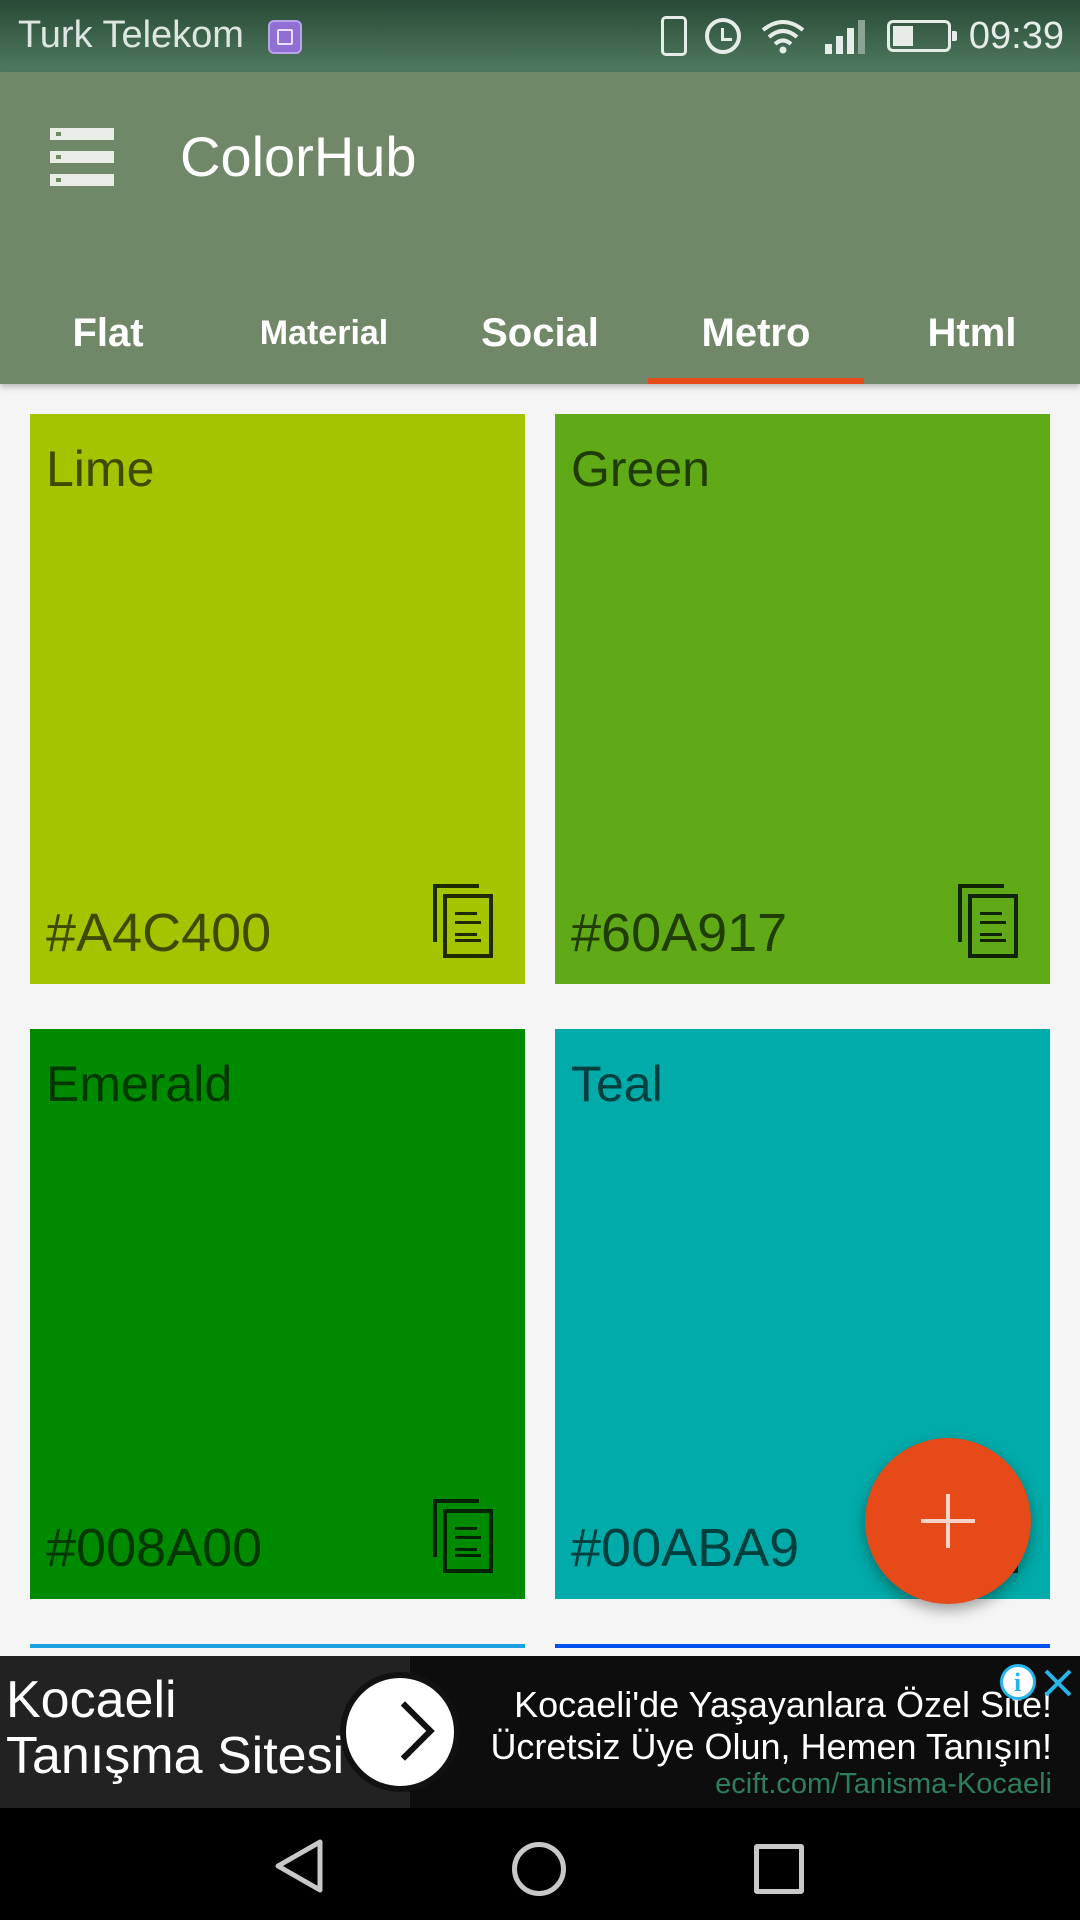  What do you see at coordinates (298, 156) in the screenshot?
I see `app-title: ColorHub` at bounding box center [298, 156].